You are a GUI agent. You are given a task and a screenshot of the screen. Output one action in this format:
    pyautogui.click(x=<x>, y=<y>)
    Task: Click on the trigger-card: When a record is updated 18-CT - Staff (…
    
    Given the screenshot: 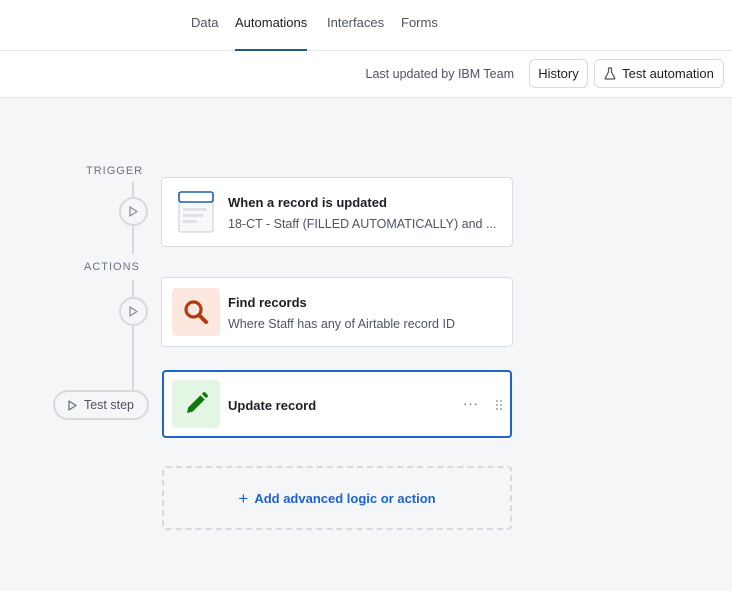 What is the action you would take?
    pyautogui.click(x=337, y=212)
    